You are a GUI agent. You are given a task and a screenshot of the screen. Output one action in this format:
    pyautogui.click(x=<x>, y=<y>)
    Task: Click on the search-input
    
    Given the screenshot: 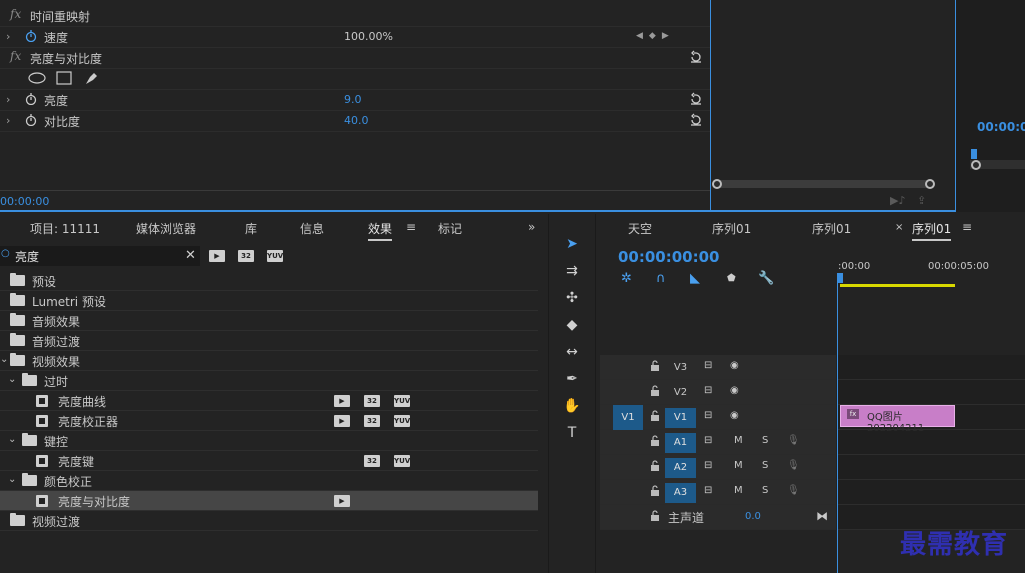 What is the action you would take?
    pyautogui.click(x=97, y=256)
    